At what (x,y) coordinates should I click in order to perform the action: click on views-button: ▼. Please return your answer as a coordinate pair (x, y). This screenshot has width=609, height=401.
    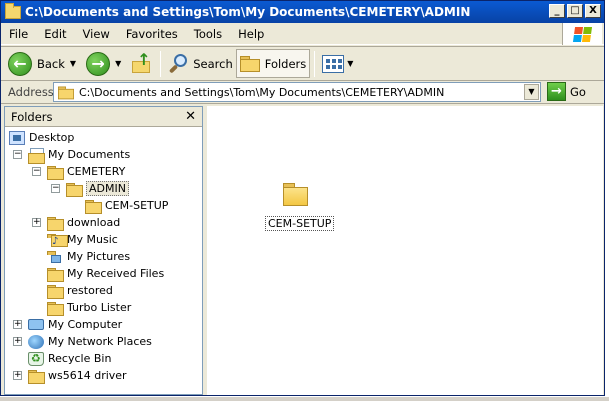
    Looking at the image, I should click on (339, 63).